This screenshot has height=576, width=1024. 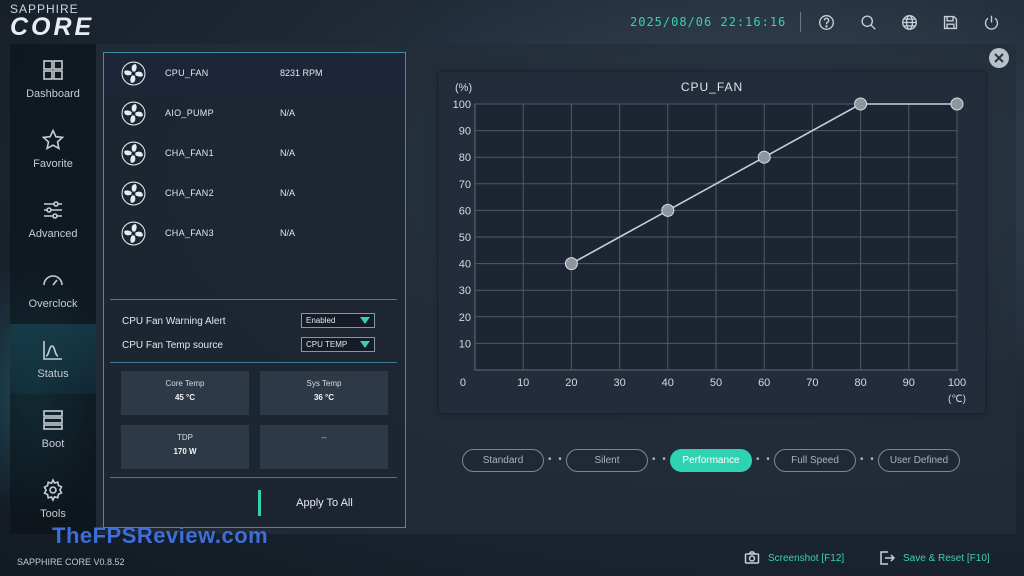 I want to click on y-tick-label: 50, so click(x=465, y=238).